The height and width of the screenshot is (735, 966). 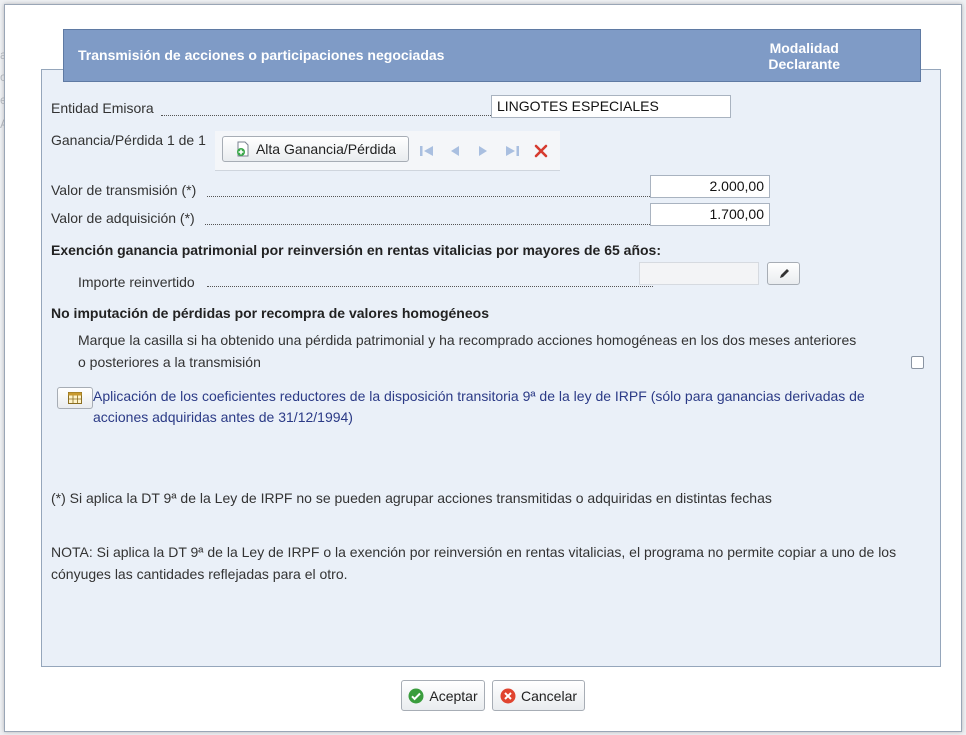 What do you see at coordinates (427, 151) in the screenshot?
I see `first-record-icon` at bounding box center [427, 151].